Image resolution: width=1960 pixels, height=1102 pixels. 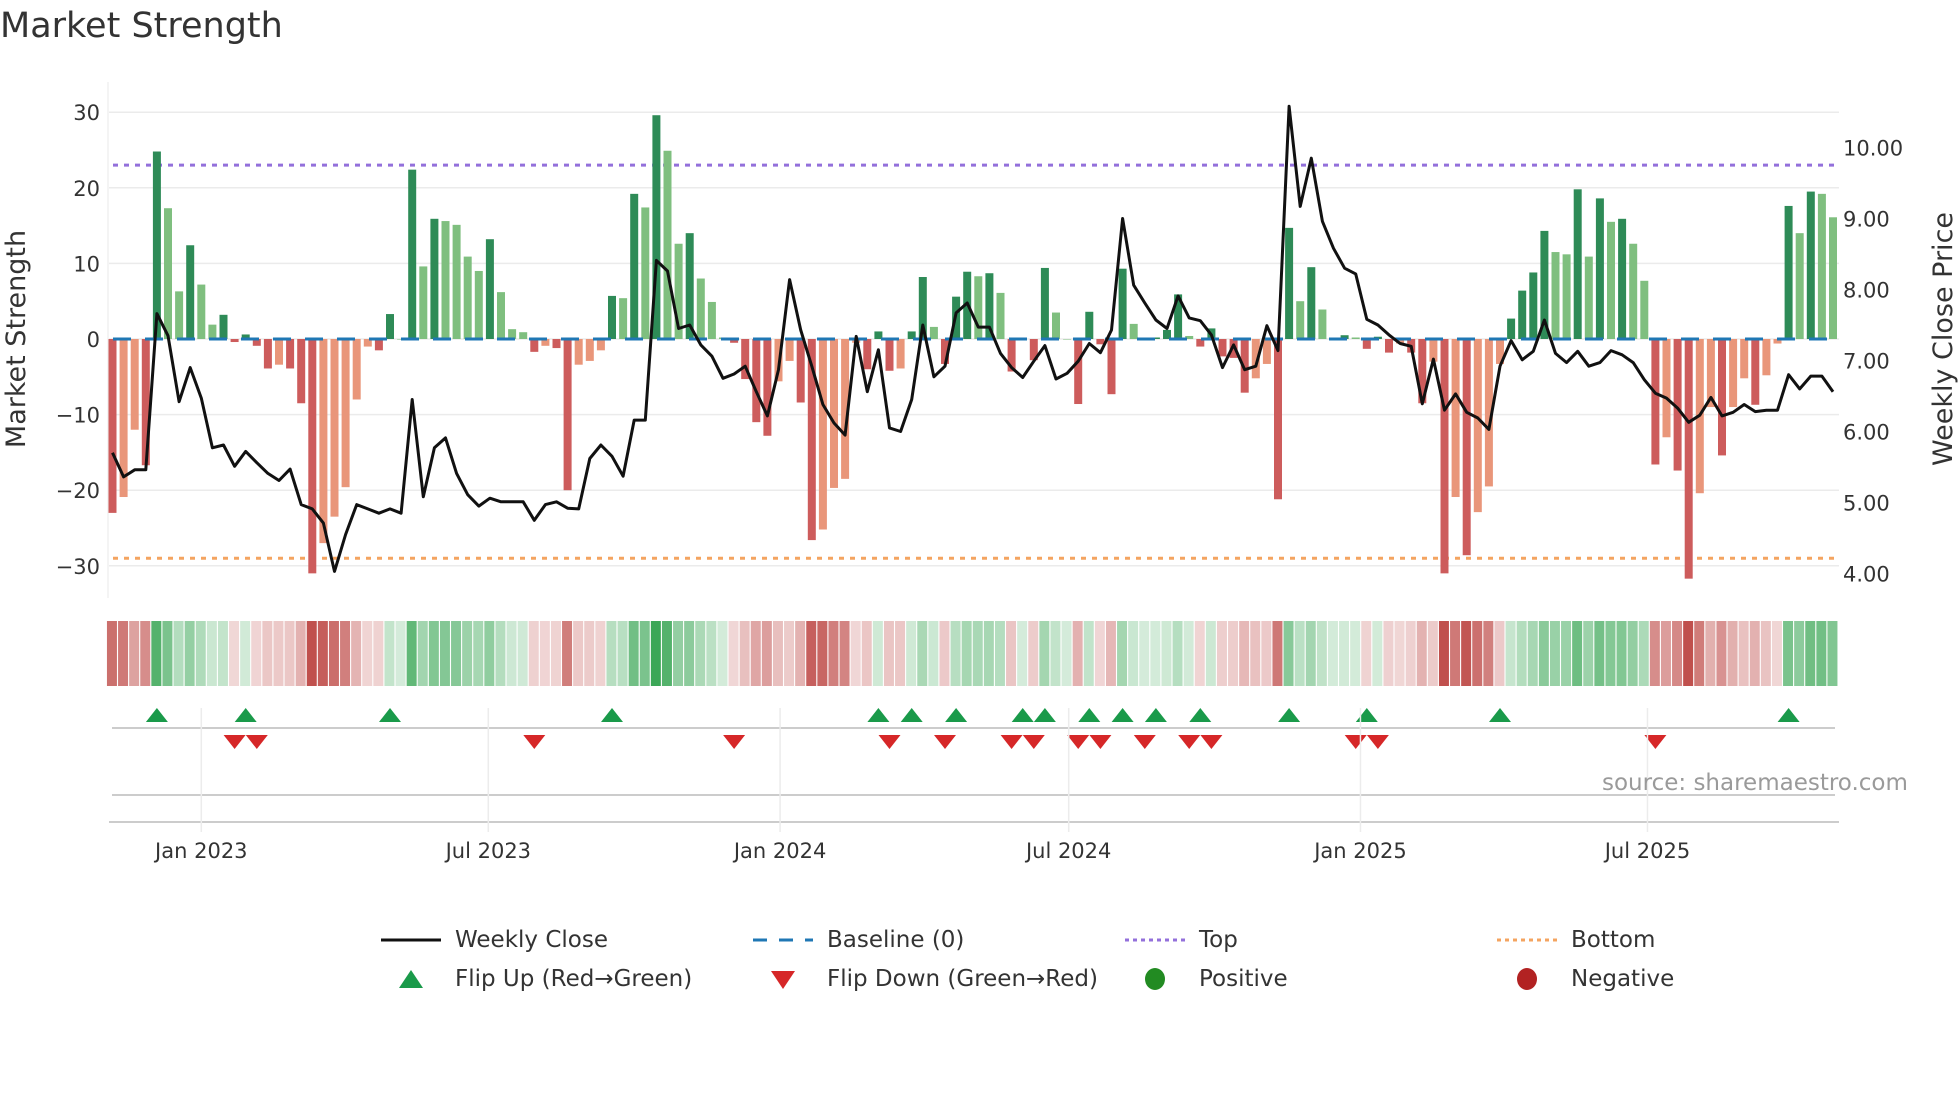 What do you see at coordinates (962, 979) in the screenshot?
I see `legend-label: Flip Down (Green→Red)` at bounding box center [962, 979].